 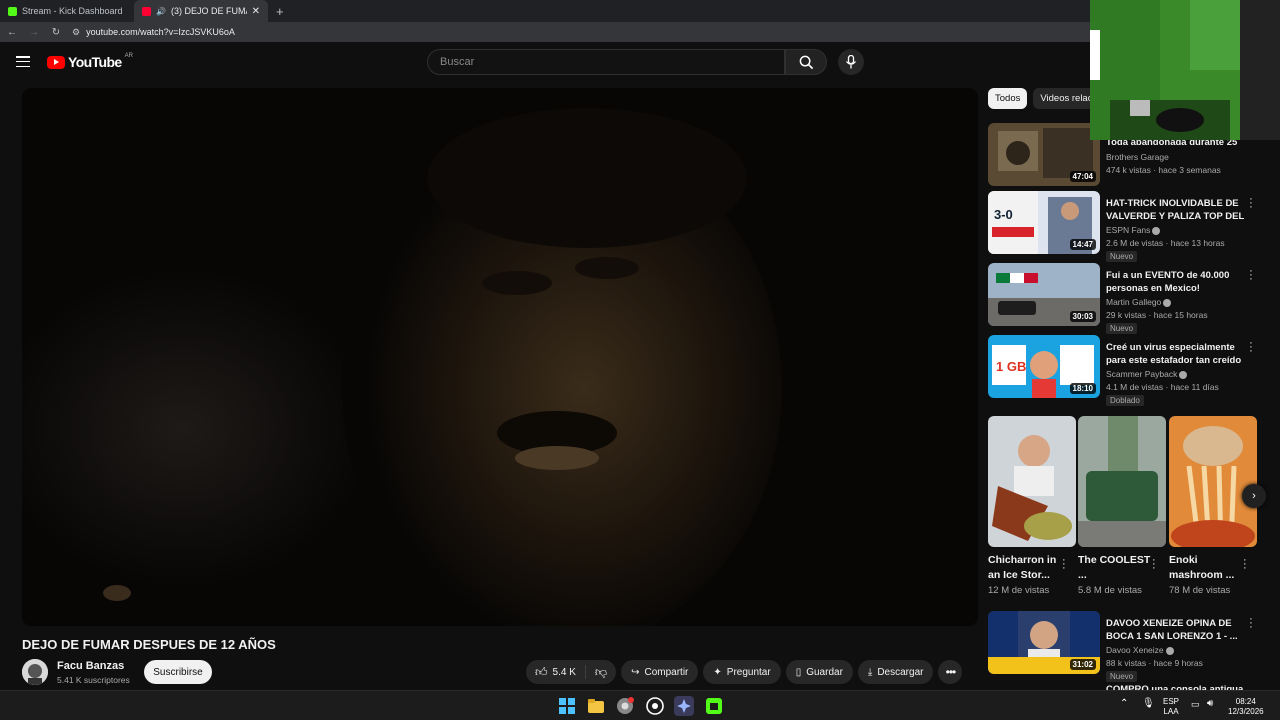 What do you see at coordinates (1124, 704) in the screenshot?
I see `tray-chevron-icon: ⌃` at bounding box center [1124, 704].